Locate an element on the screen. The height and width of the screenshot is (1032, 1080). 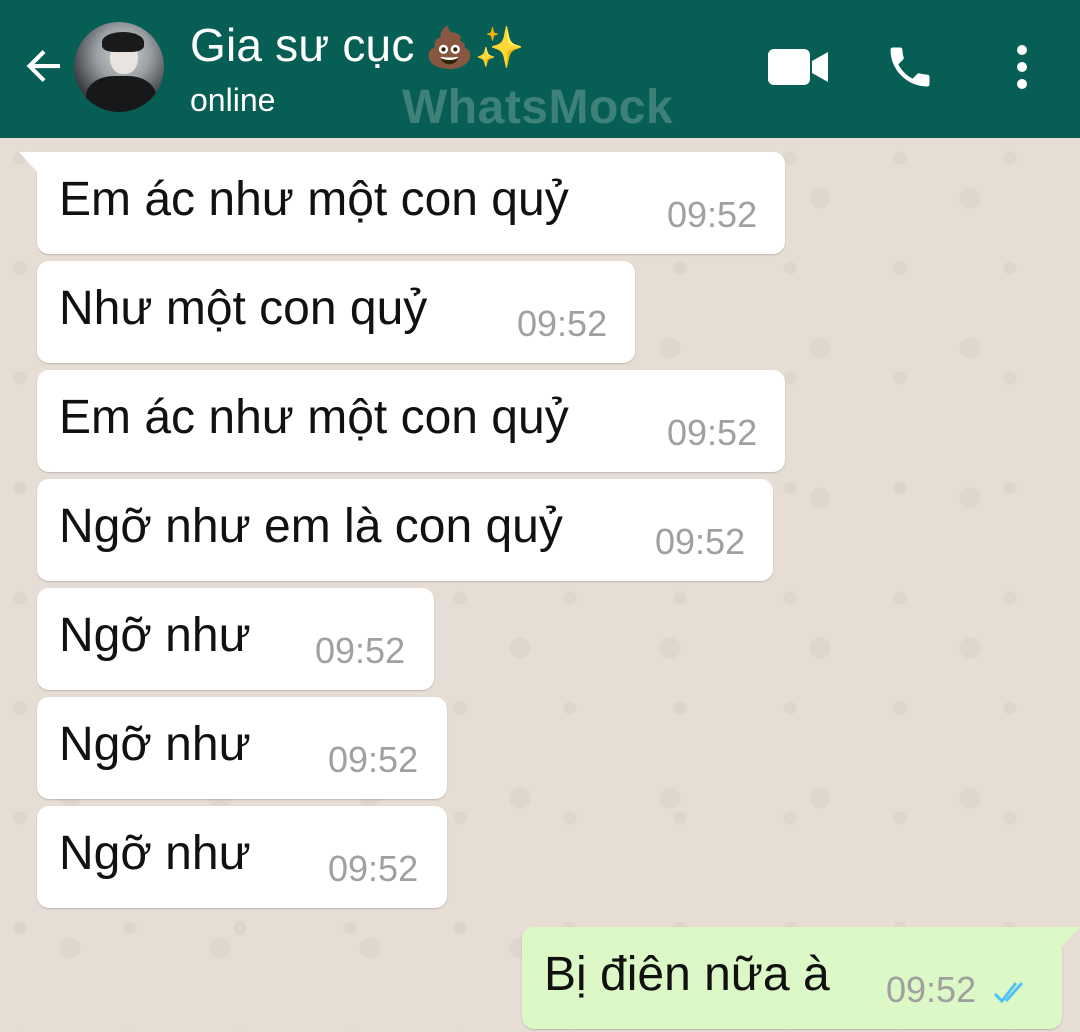
contact-name-emoji: 💩✨ is located at coordinates (474, 48).